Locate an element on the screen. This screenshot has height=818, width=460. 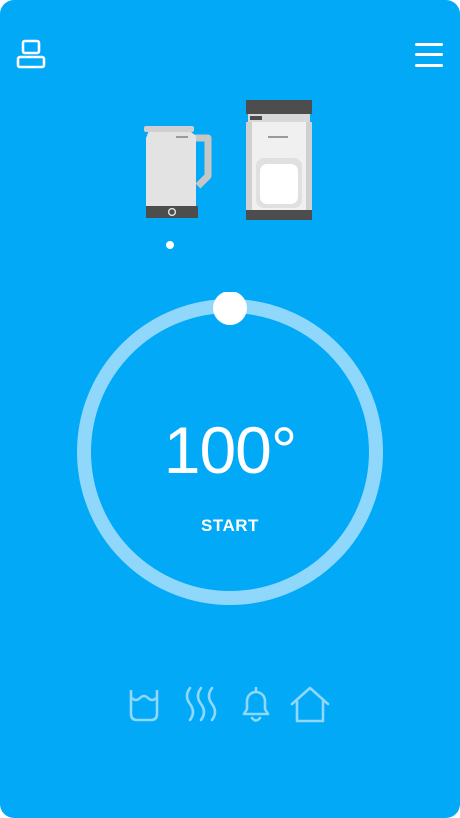
kettle-icon is located at coordinates (180, 173).